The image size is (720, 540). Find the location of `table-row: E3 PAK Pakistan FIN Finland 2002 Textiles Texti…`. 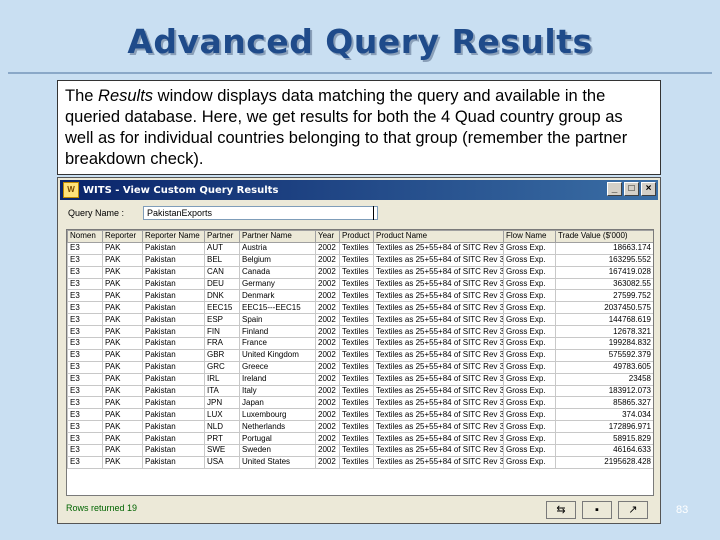

table-row: E3 PAK Pakistan FIN Finland 2002 Textiles Texti… is located at coordinates (360, 332).